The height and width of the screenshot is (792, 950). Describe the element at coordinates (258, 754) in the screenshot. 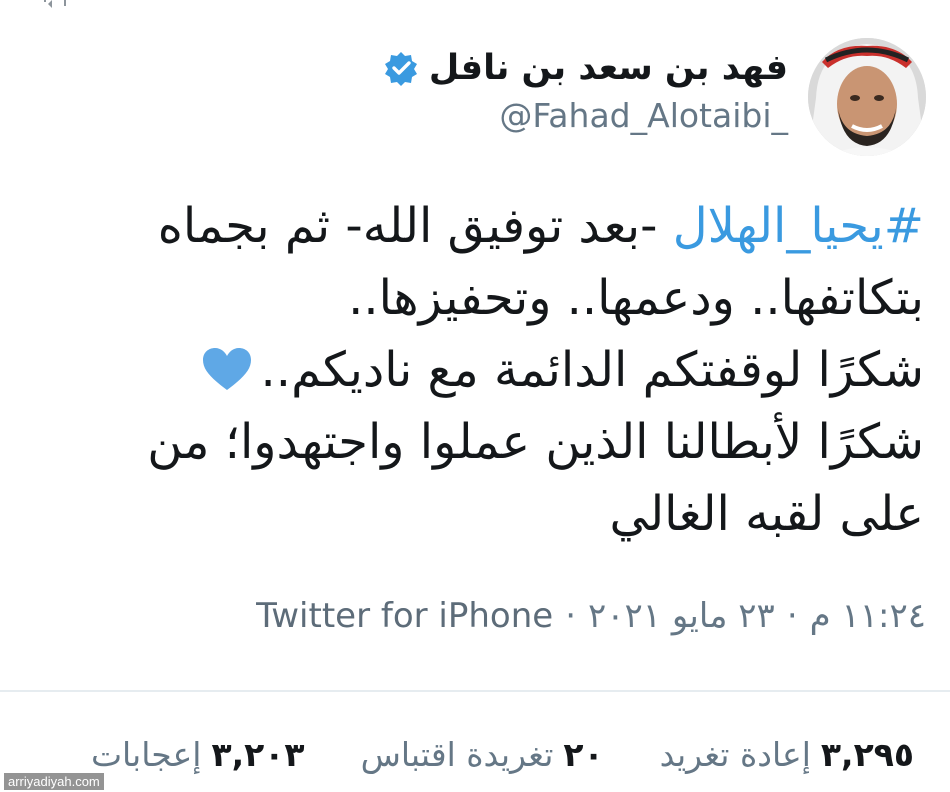

I see `likes-count: ٣,٢٠٣` at that location.